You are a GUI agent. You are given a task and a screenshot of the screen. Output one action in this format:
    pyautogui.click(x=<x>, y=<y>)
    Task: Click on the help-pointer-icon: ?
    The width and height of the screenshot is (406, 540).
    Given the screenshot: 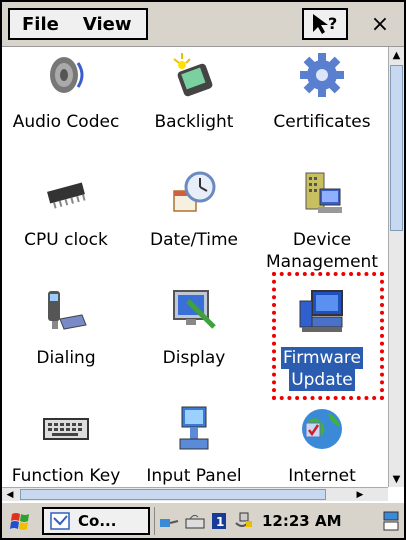 What is the action you would take?
    pyautogui.click(x=325, y=24)
    